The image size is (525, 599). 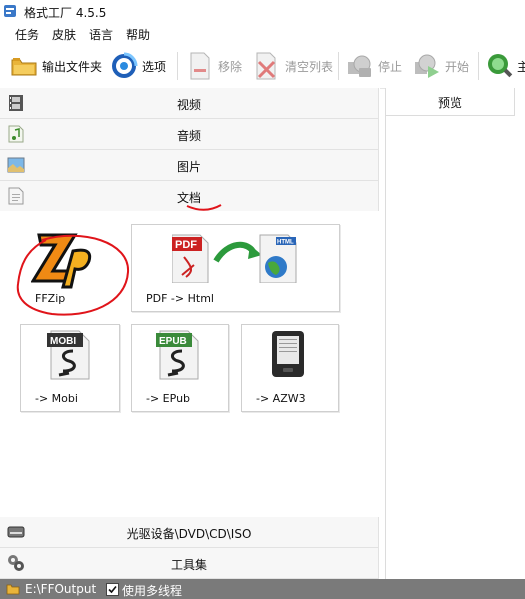 I want to click on options-button: 选项, so click(x=138, y=66).